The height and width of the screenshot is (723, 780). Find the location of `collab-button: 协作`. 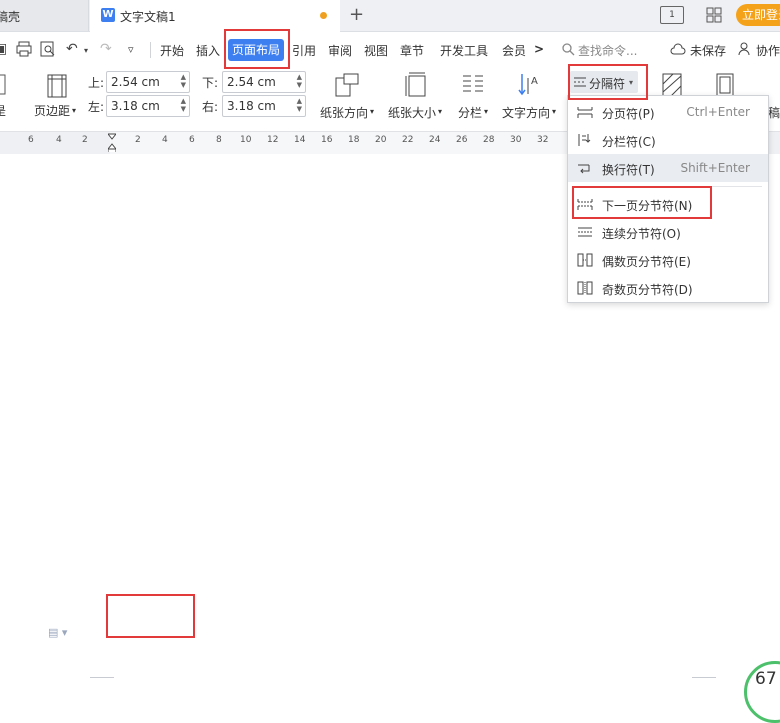

collab-button: 协作 is located at coordinates (768, 50).